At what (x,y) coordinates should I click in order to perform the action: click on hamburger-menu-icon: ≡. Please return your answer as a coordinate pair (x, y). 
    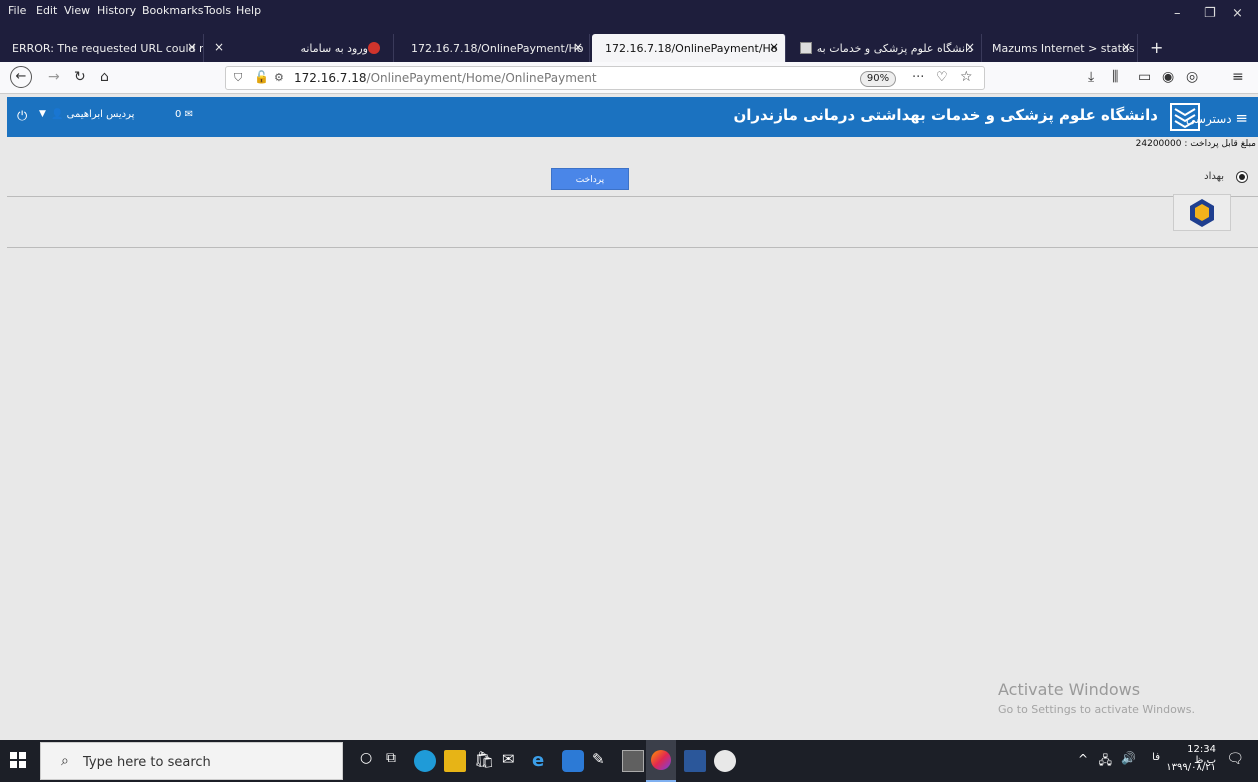
    Looking at the image, I should click on (1238, 77).